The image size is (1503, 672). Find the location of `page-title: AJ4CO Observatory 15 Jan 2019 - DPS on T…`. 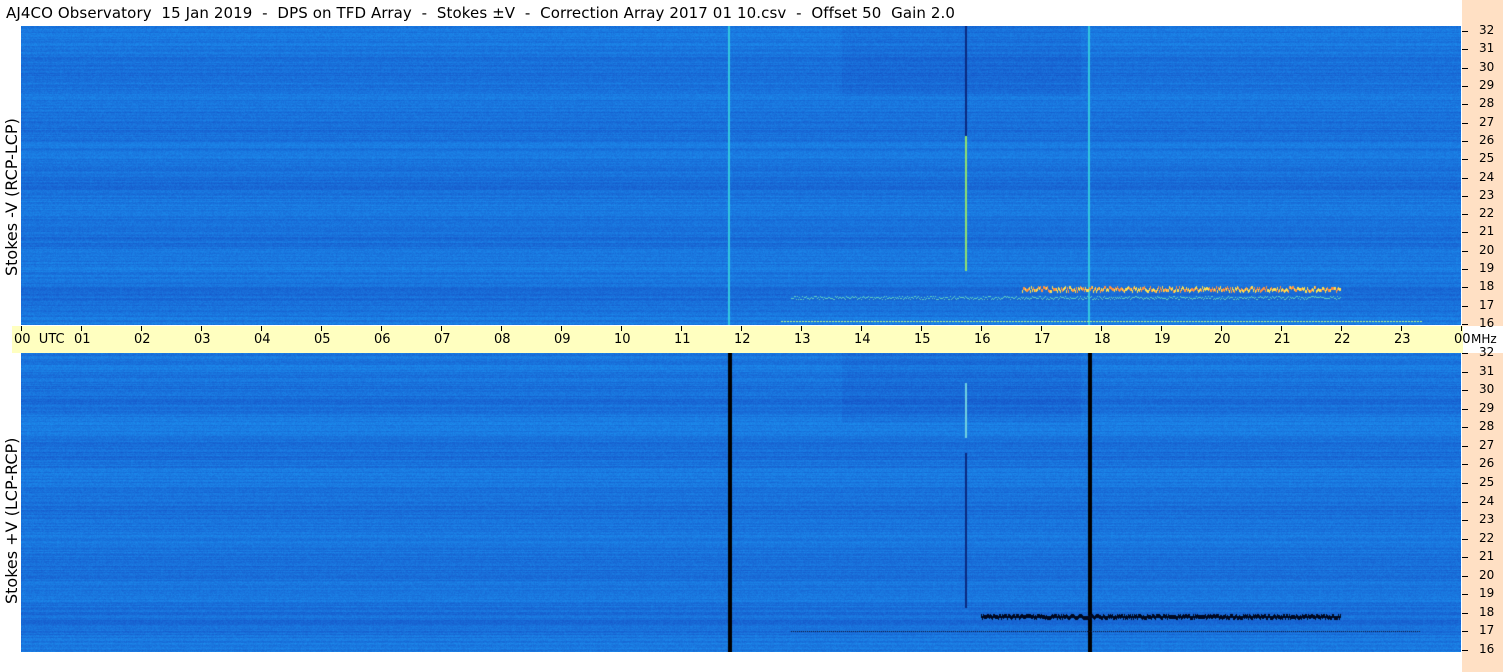

page-title: AJ4CO Observatory 15 Jan 2019 - DPS on T… is located at coordinates (481, 13).